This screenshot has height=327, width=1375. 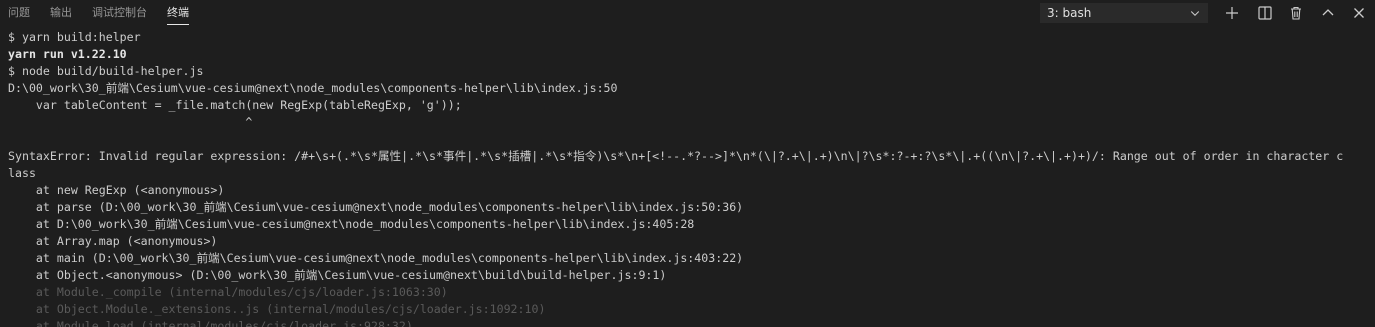 What do you see at coordinates (130, 122) in the screenshot?
I see `terminal-line: ^` at bounding box center [130, 122].